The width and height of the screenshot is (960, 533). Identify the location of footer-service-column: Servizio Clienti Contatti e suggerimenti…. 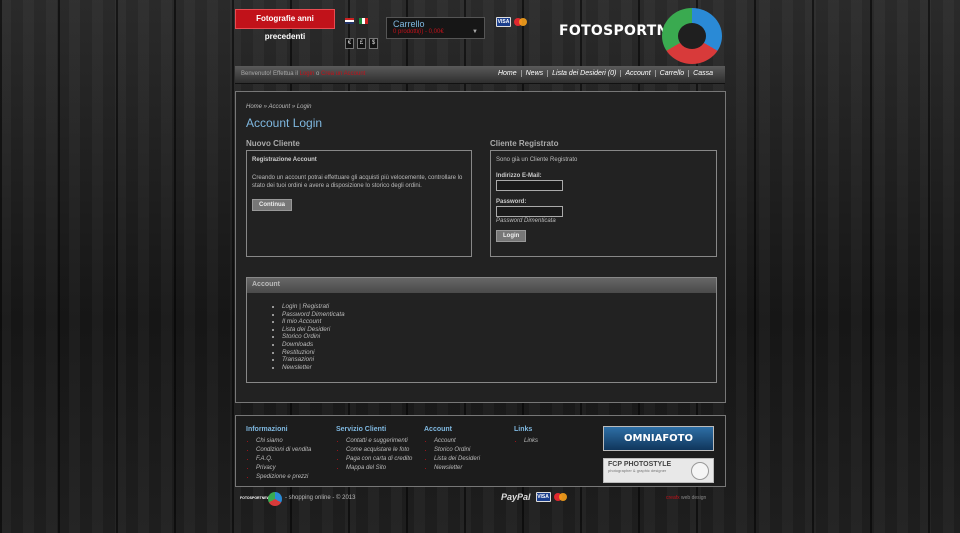
(374, 449).